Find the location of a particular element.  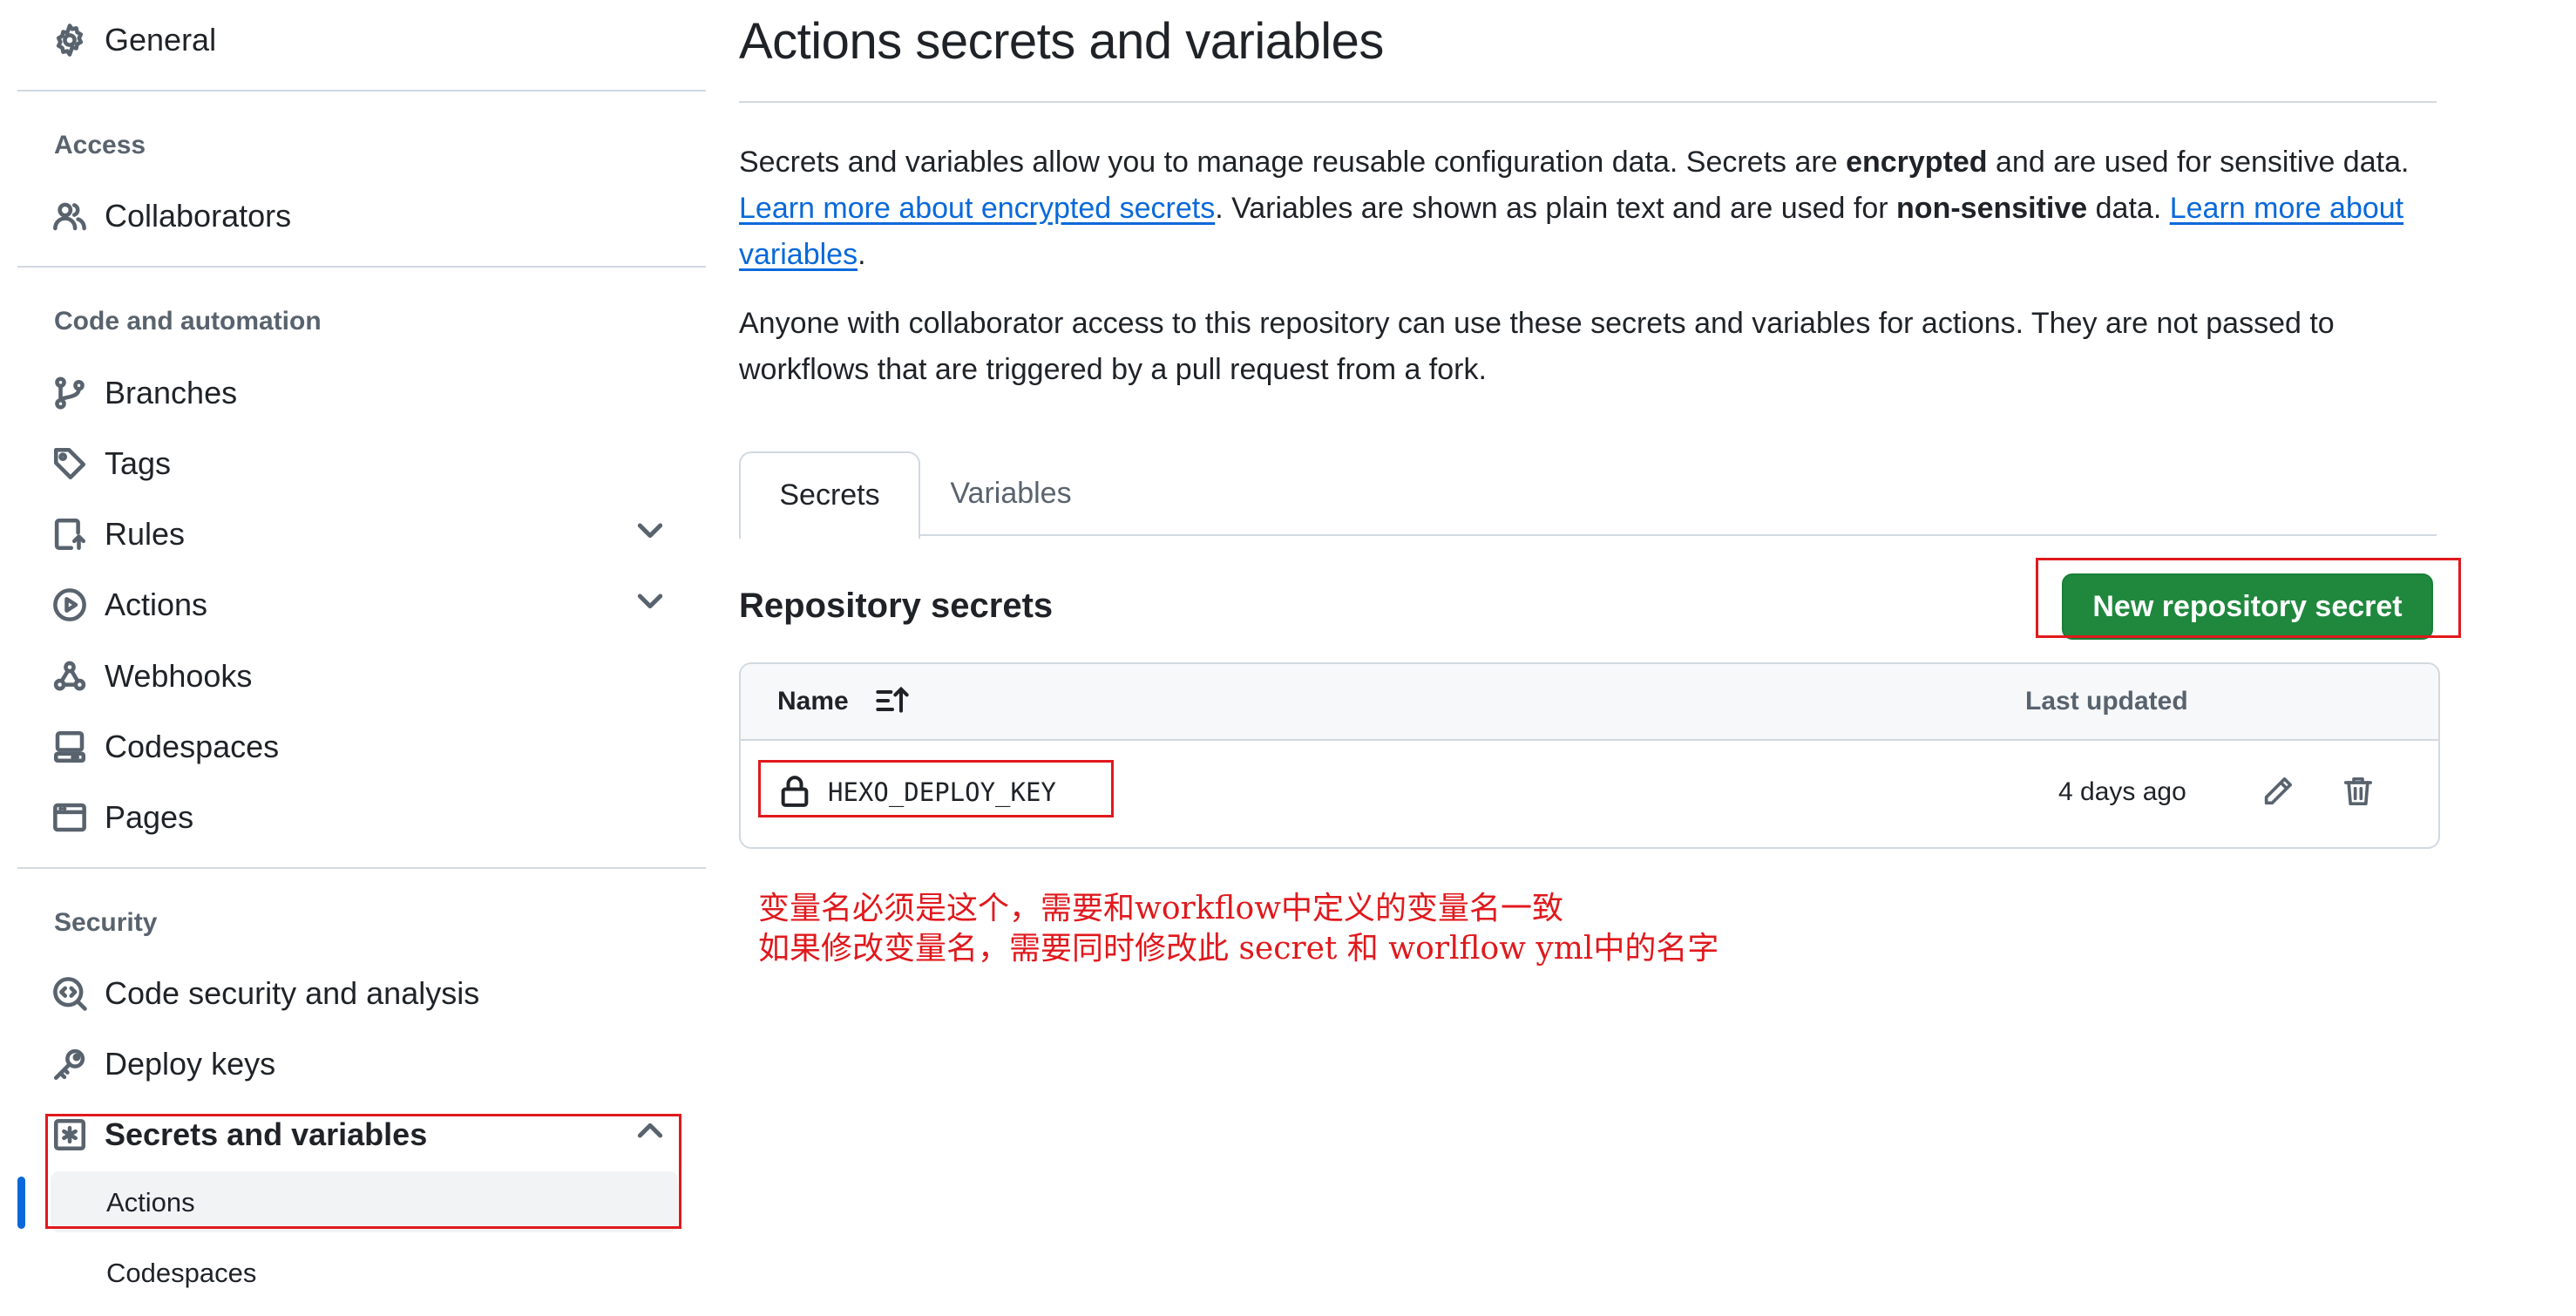

sidebar-item-webhooks: Webhooks is located at coordinates (151, 676).